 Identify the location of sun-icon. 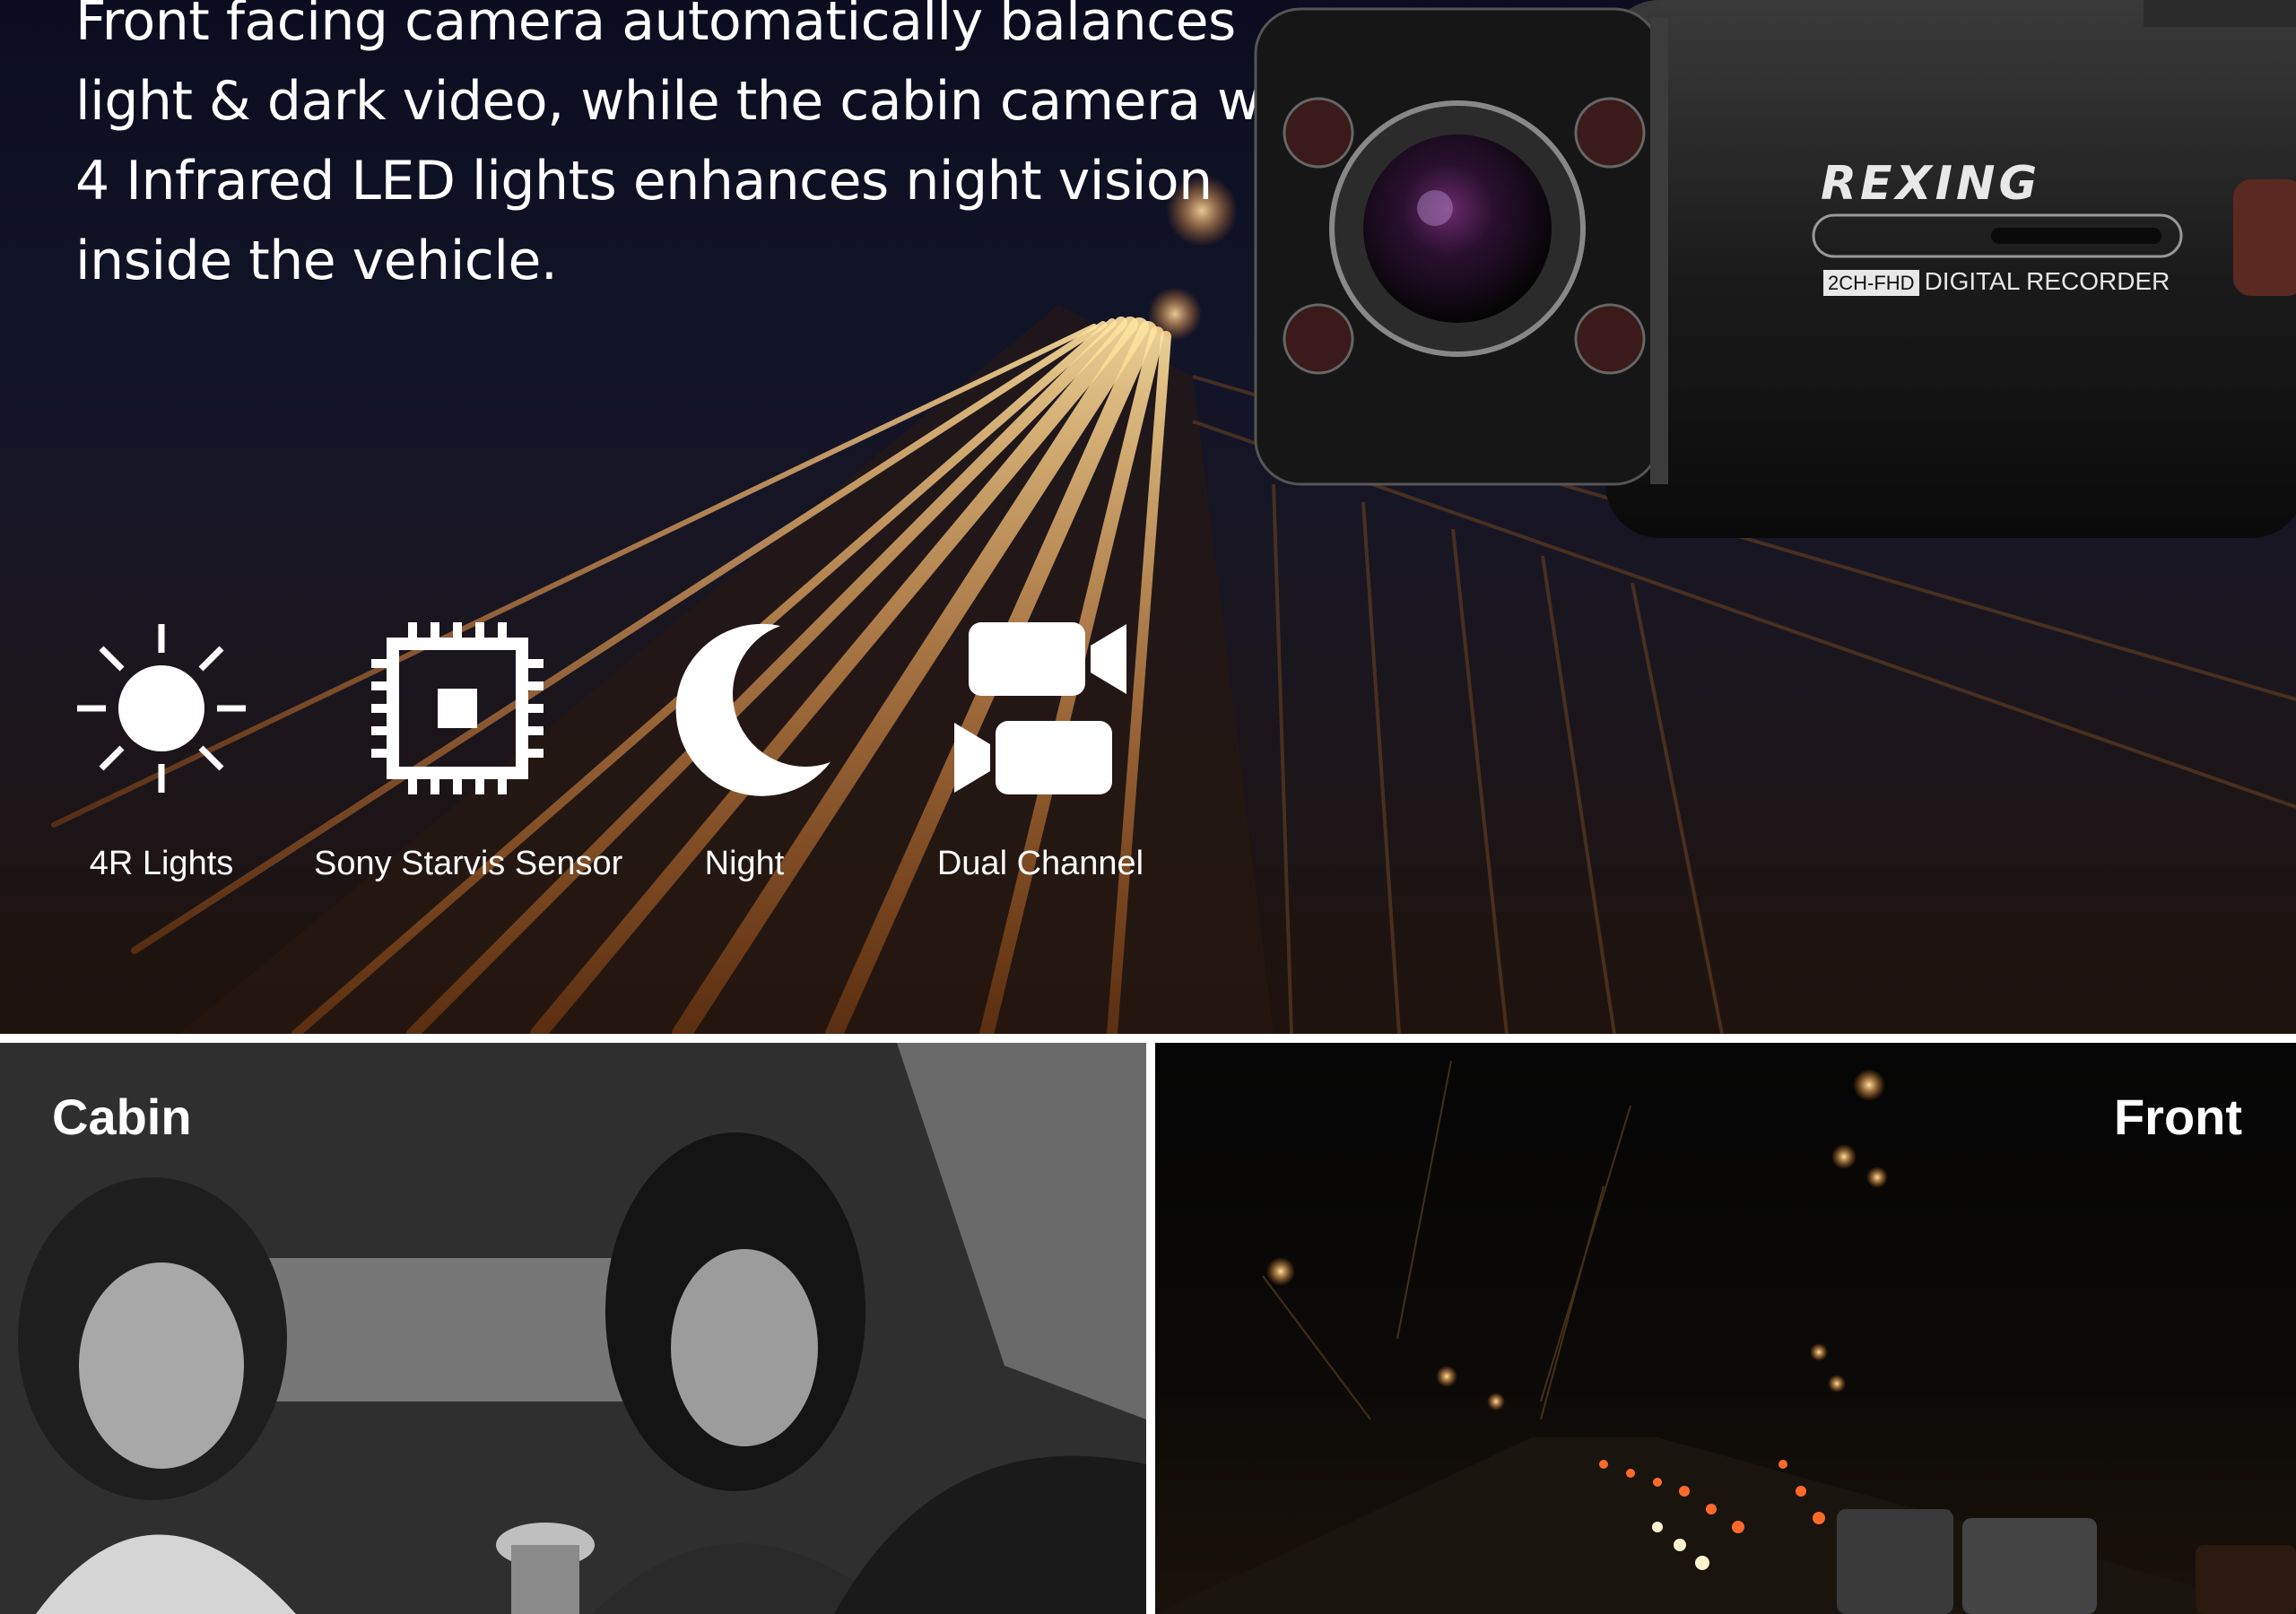
(161, 708).